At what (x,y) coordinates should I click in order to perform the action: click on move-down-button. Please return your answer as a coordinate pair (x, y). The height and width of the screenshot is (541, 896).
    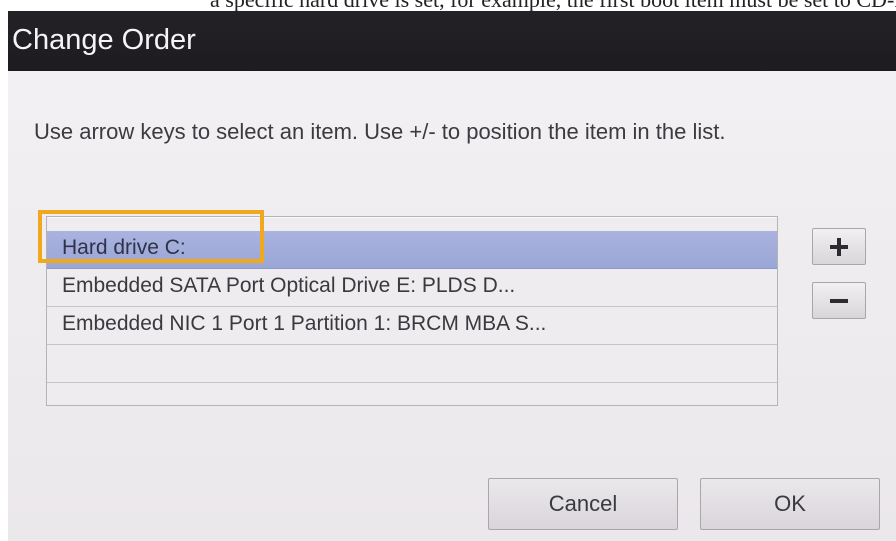
    Looking at the image, I should click on (839, 300).